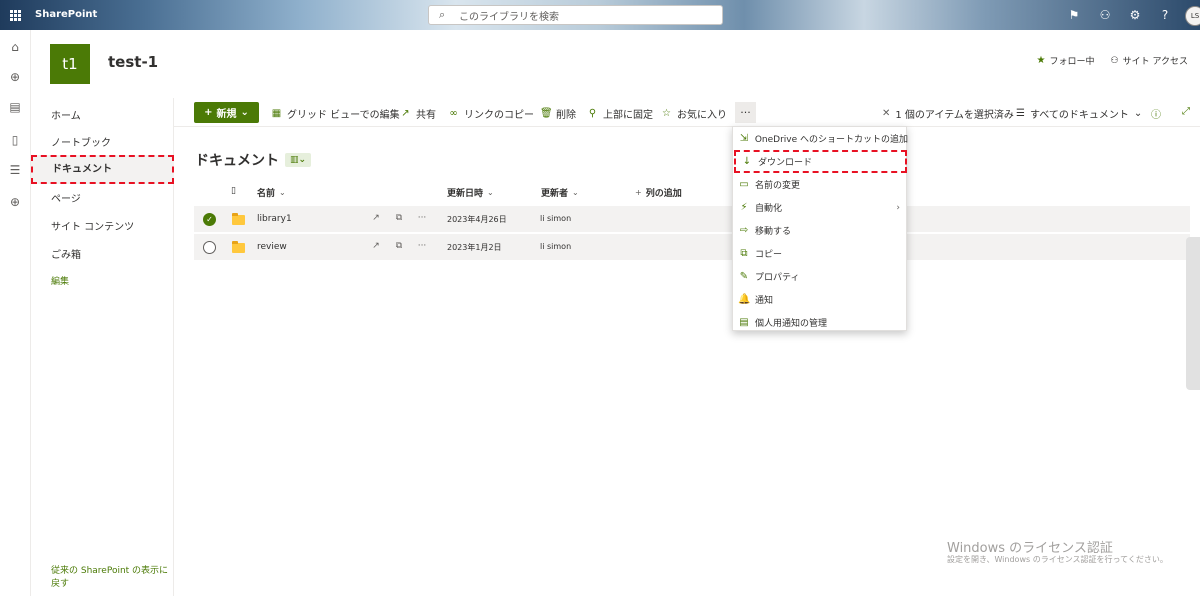  I want to click on more-commands-button: ···, so click(745, 112).